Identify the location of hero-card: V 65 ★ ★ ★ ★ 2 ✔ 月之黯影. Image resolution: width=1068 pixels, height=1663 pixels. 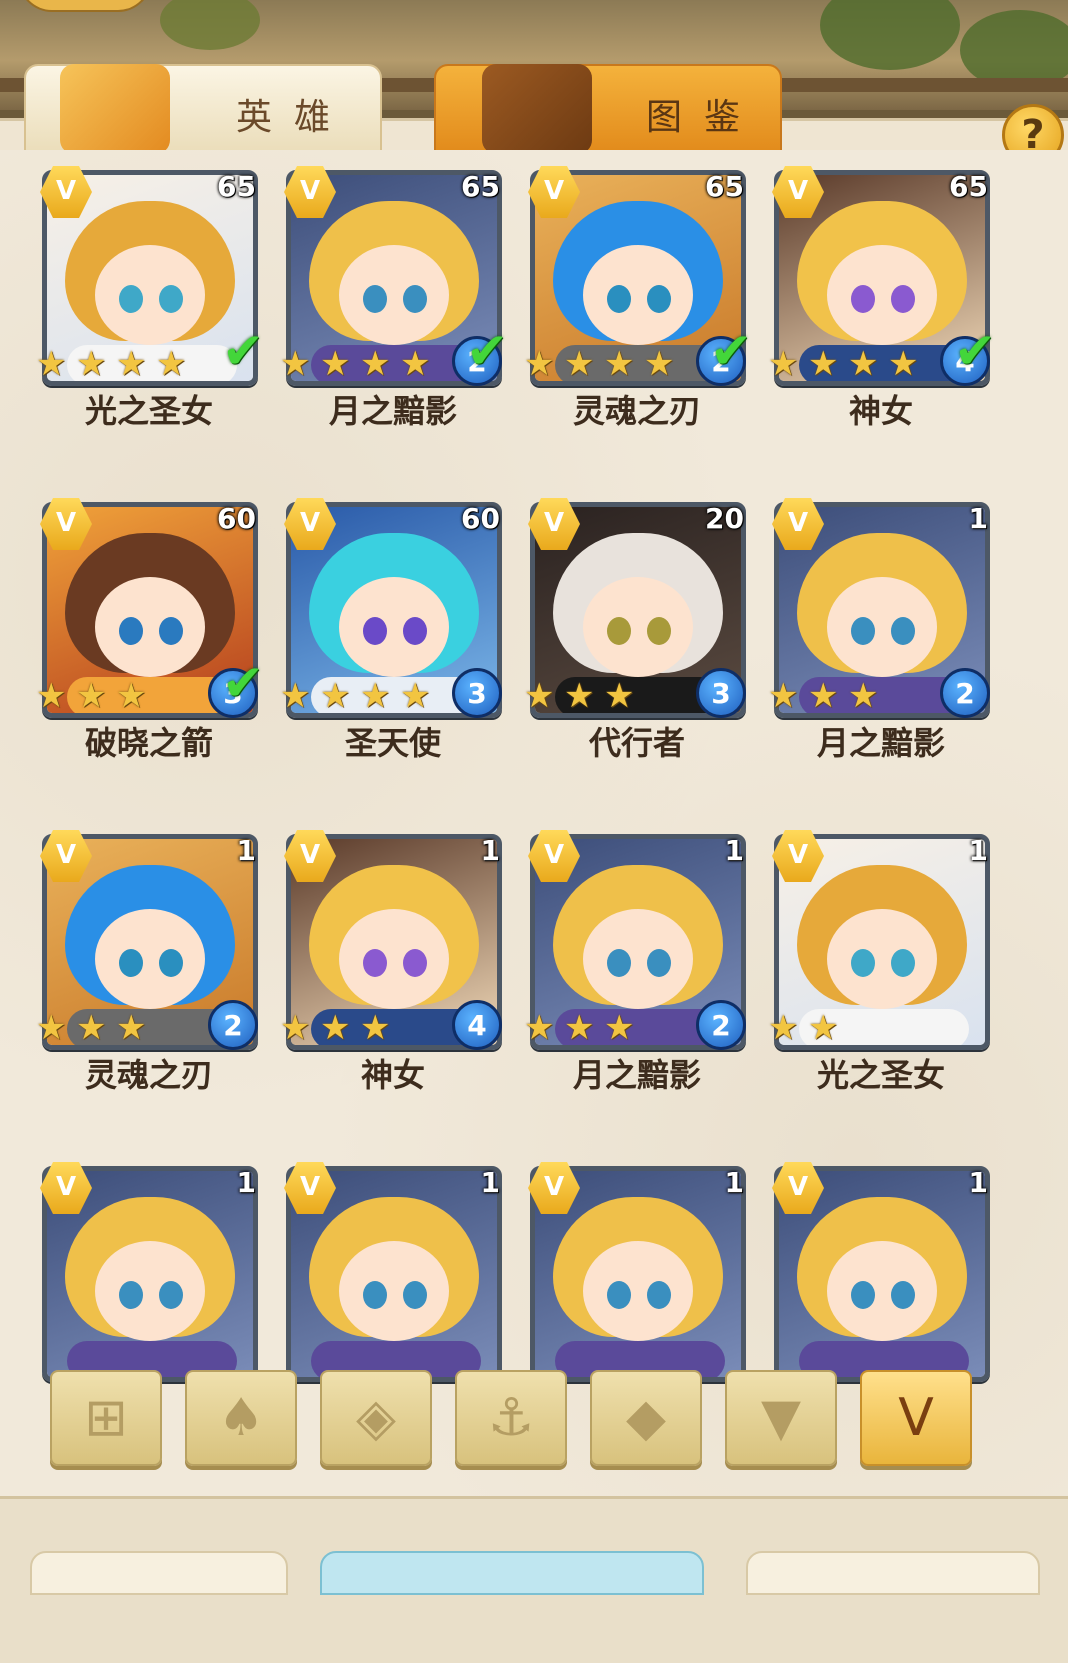
(393, 310).